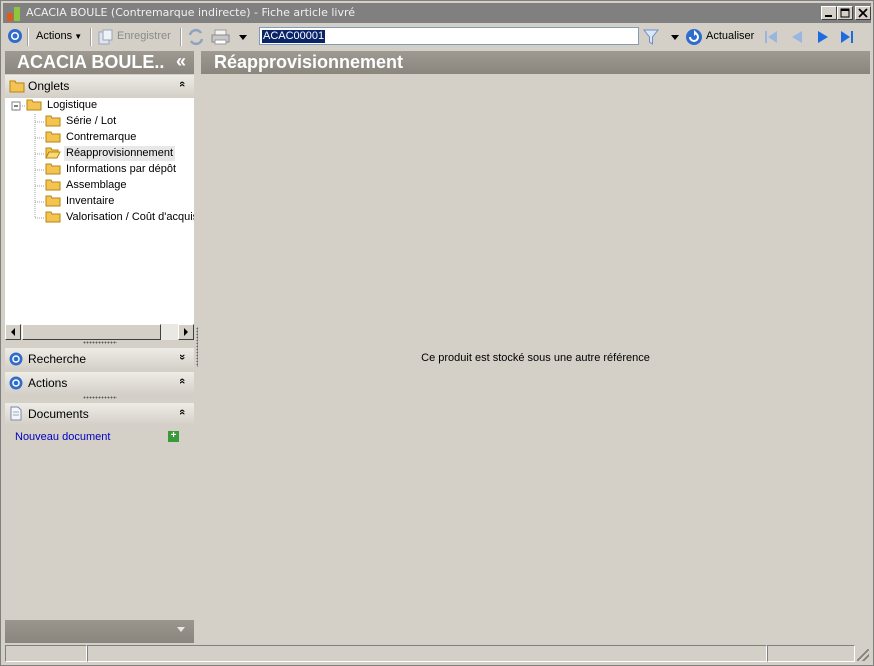 Image resolution: width=874 pixels, height=666 pixels. What do you see at coordinates (99, 383) in the screenshot?
I see `actions-section-header: Actions «` at bounding box center [99, 383].